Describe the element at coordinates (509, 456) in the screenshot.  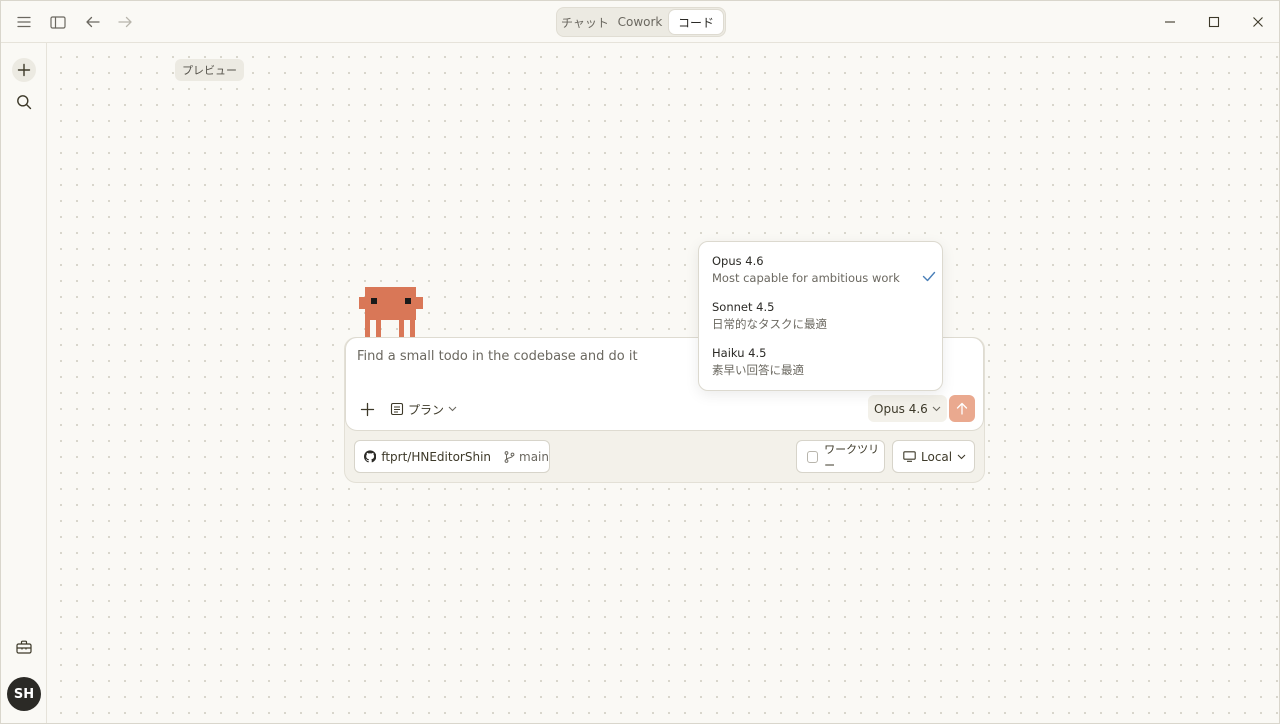
I see `git-branch-icon` at that location.